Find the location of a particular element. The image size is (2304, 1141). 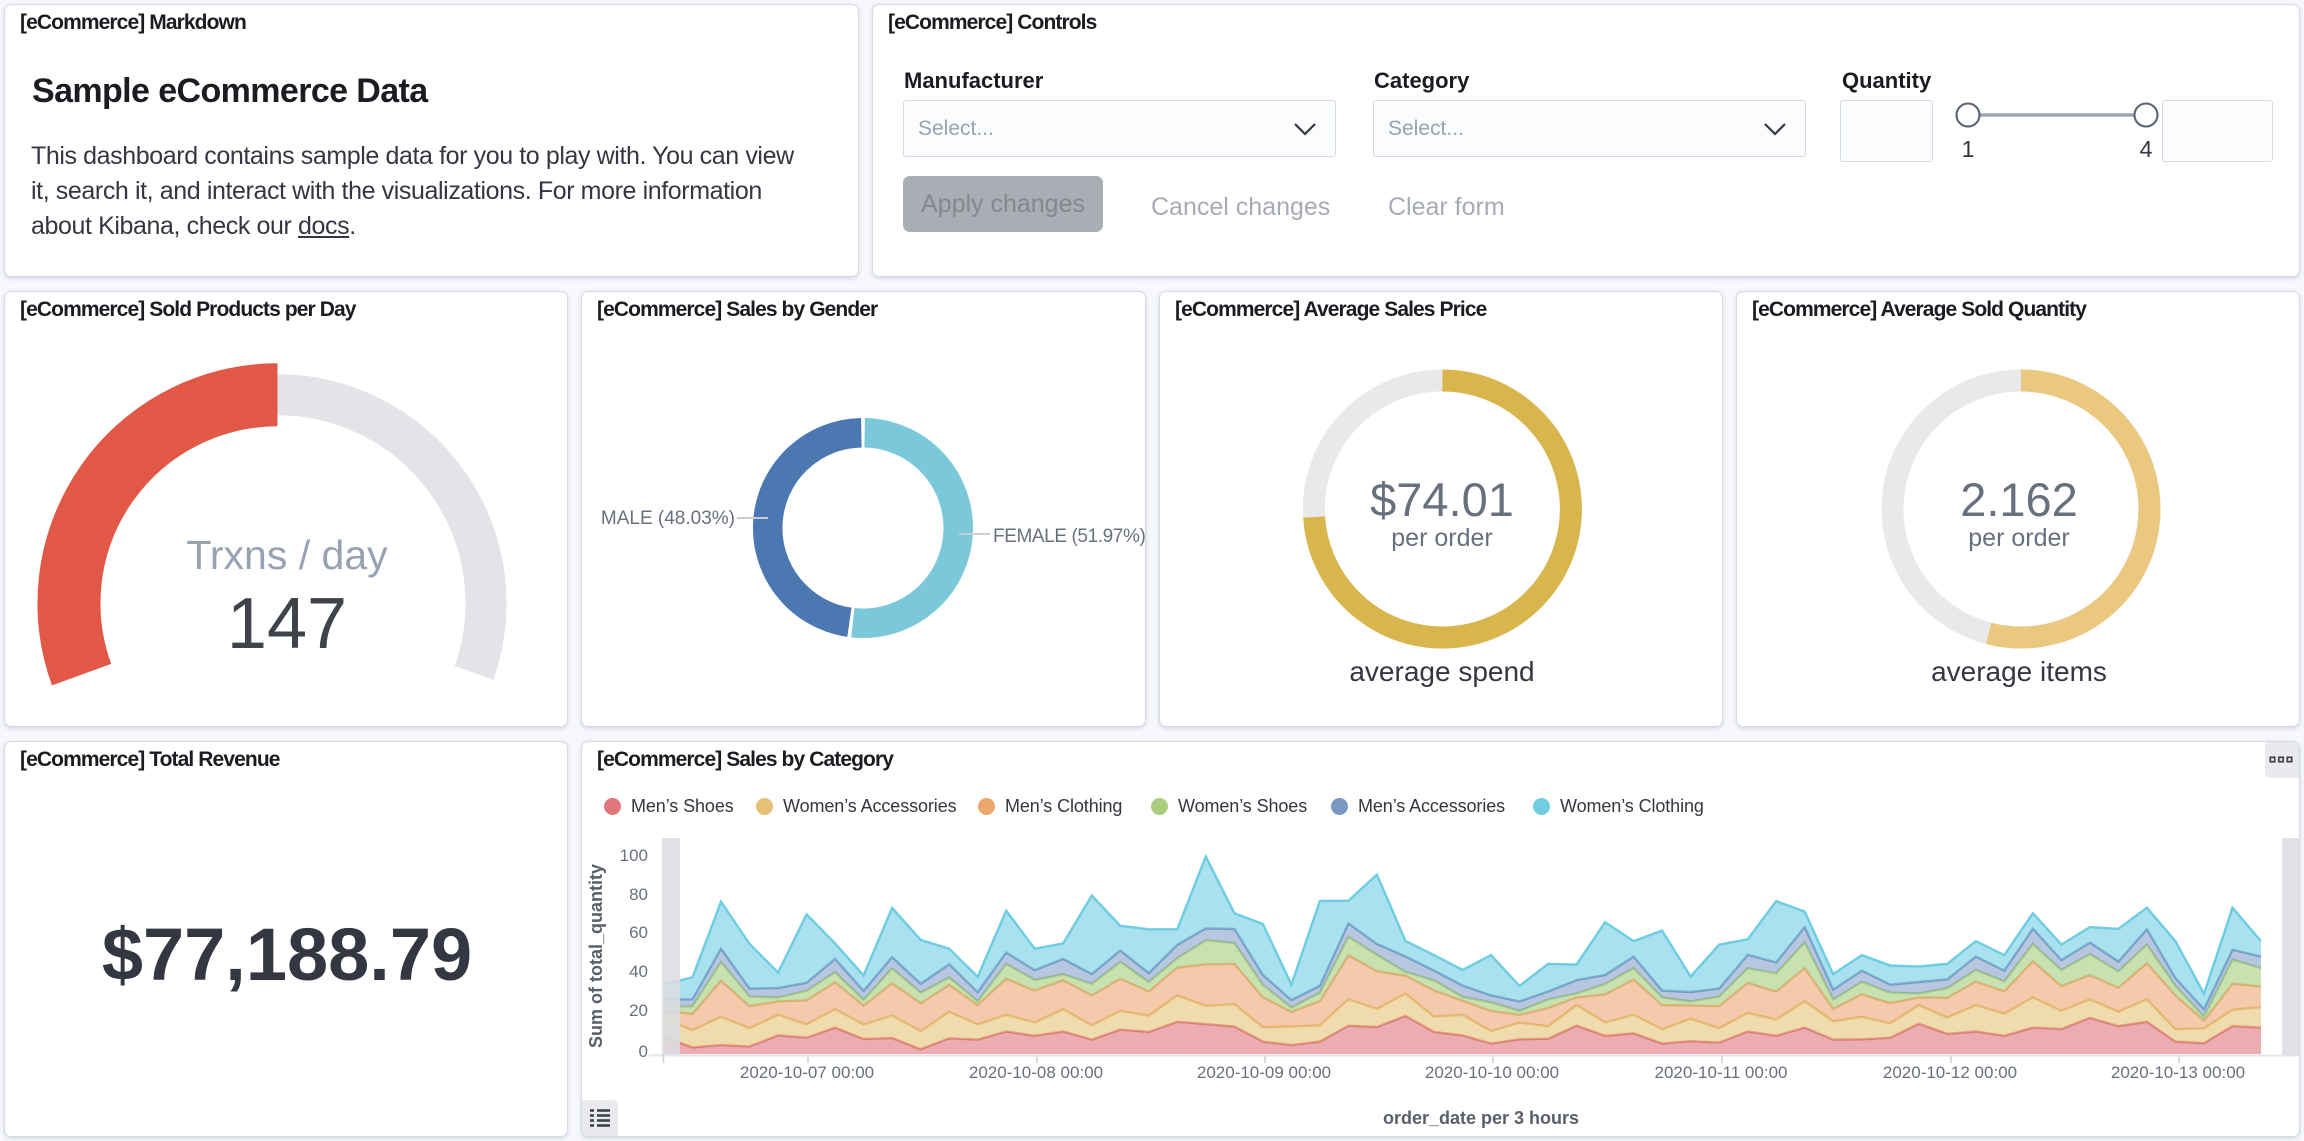

svg-text: order_date per 3 hours is located at coordinates (1481, 1118).